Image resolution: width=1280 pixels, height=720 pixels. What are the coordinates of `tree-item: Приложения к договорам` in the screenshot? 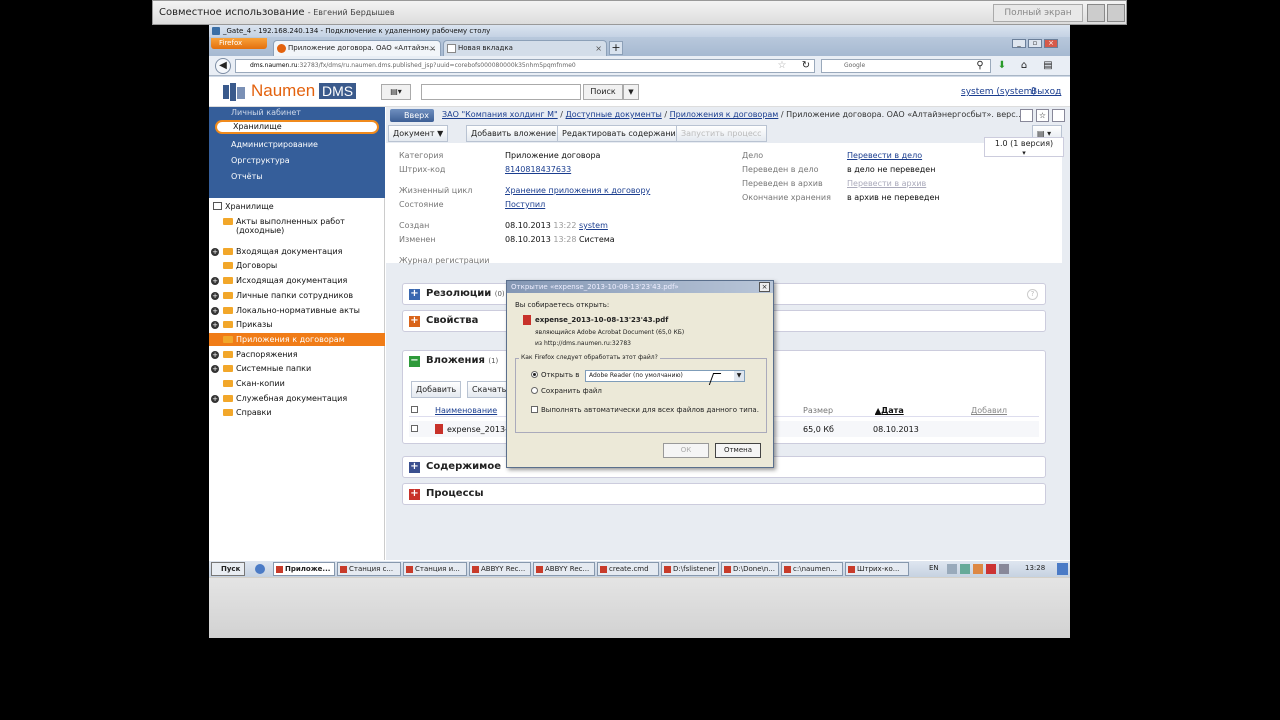 It's located at (284, 339).